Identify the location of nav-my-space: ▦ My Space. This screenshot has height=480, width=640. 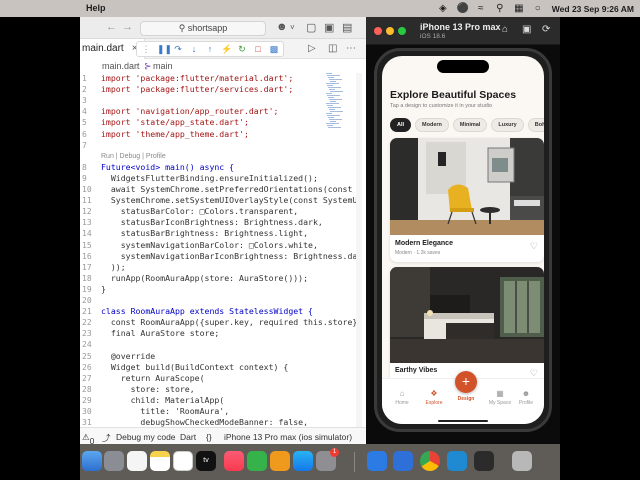
(500, 397).